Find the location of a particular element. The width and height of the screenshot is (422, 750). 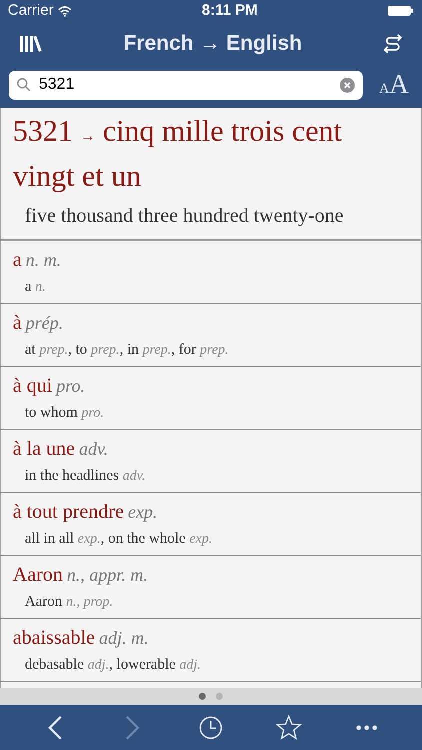

result-gloss: five thousand three hundred twenty-one is located at coordinates (184, 216).